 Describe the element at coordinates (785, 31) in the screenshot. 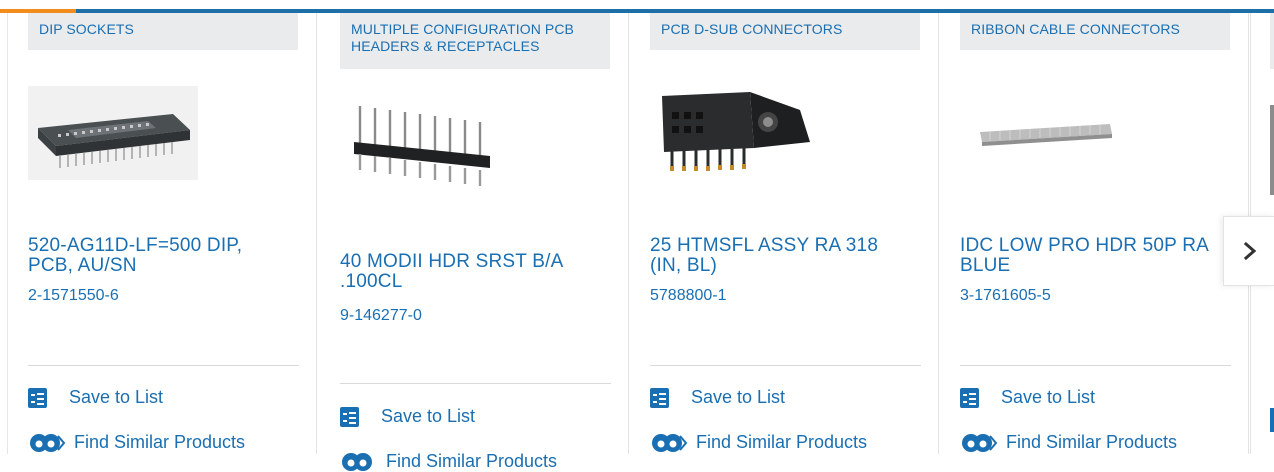

I see `category-tag: PCB D-SUB CONNECTORS` at that location.